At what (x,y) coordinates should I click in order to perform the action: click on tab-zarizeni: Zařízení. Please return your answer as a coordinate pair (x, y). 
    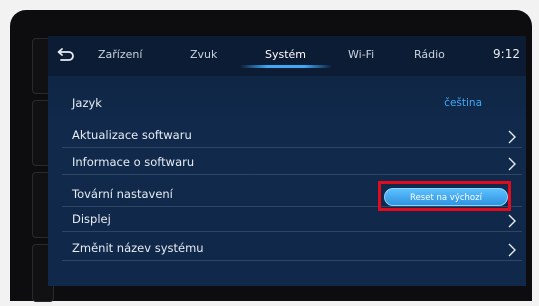
    Looking at the image, I should click on (120, 54).